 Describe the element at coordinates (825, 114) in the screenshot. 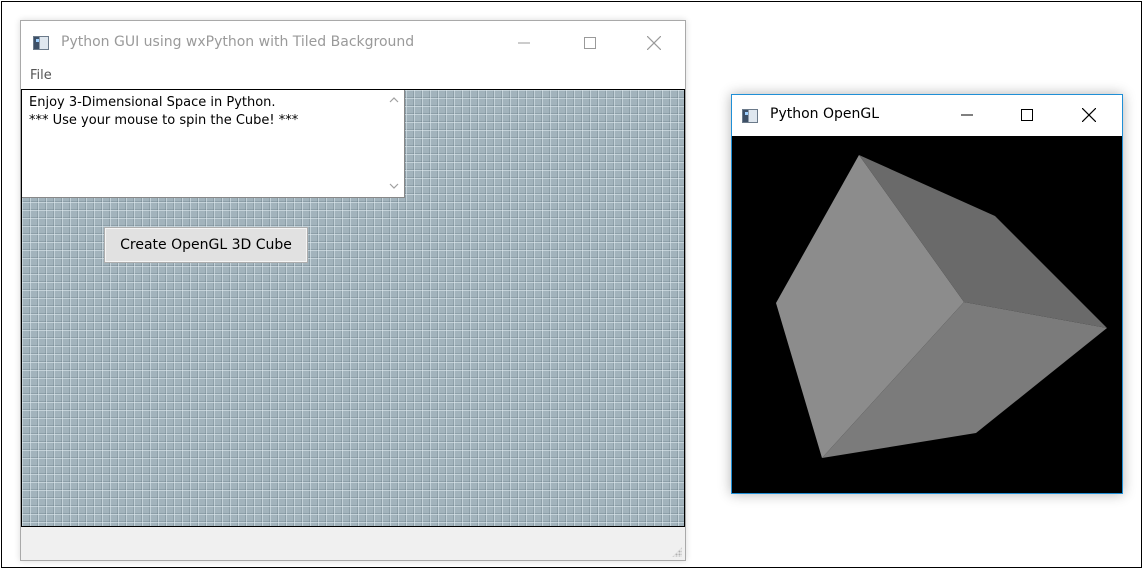

I see `opengl-window-title: Python OpenGL` at that location.